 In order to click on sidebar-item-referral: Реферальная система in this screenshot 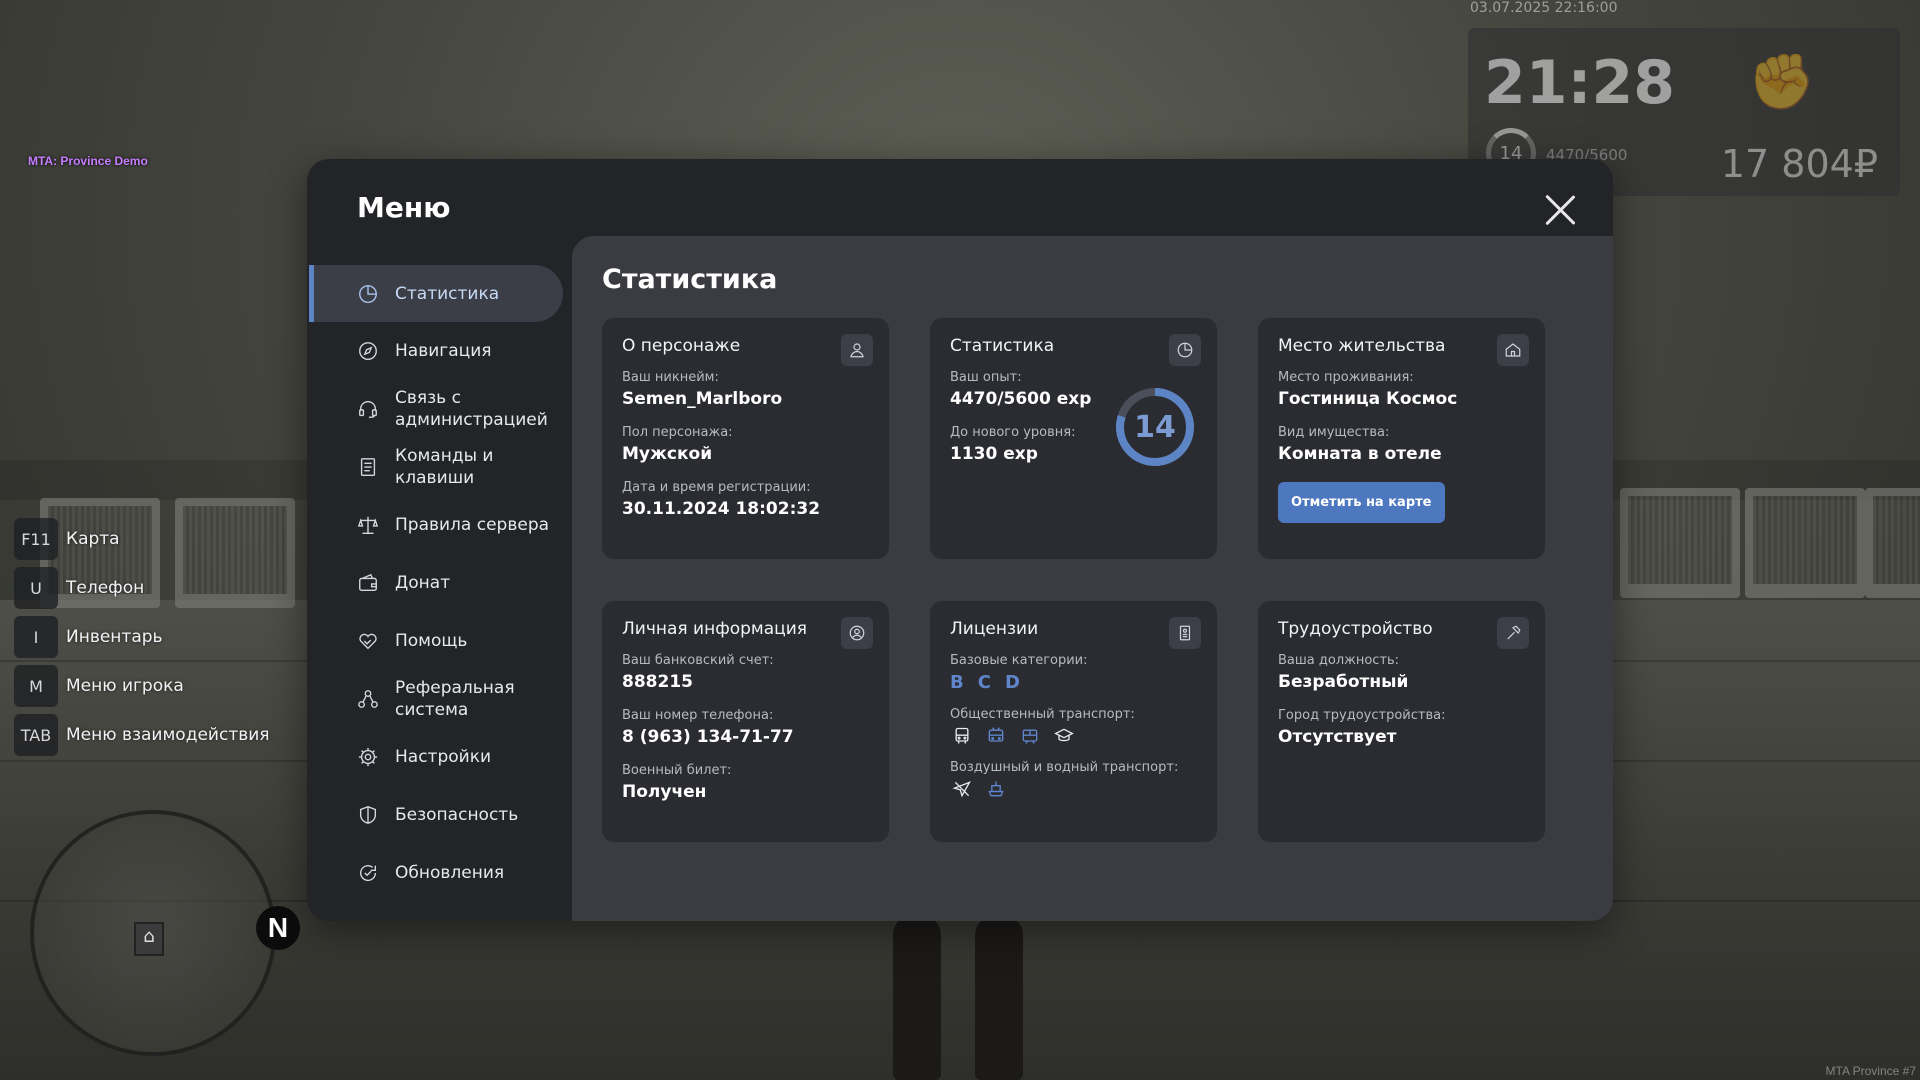, I will do `click(436, 699)`.